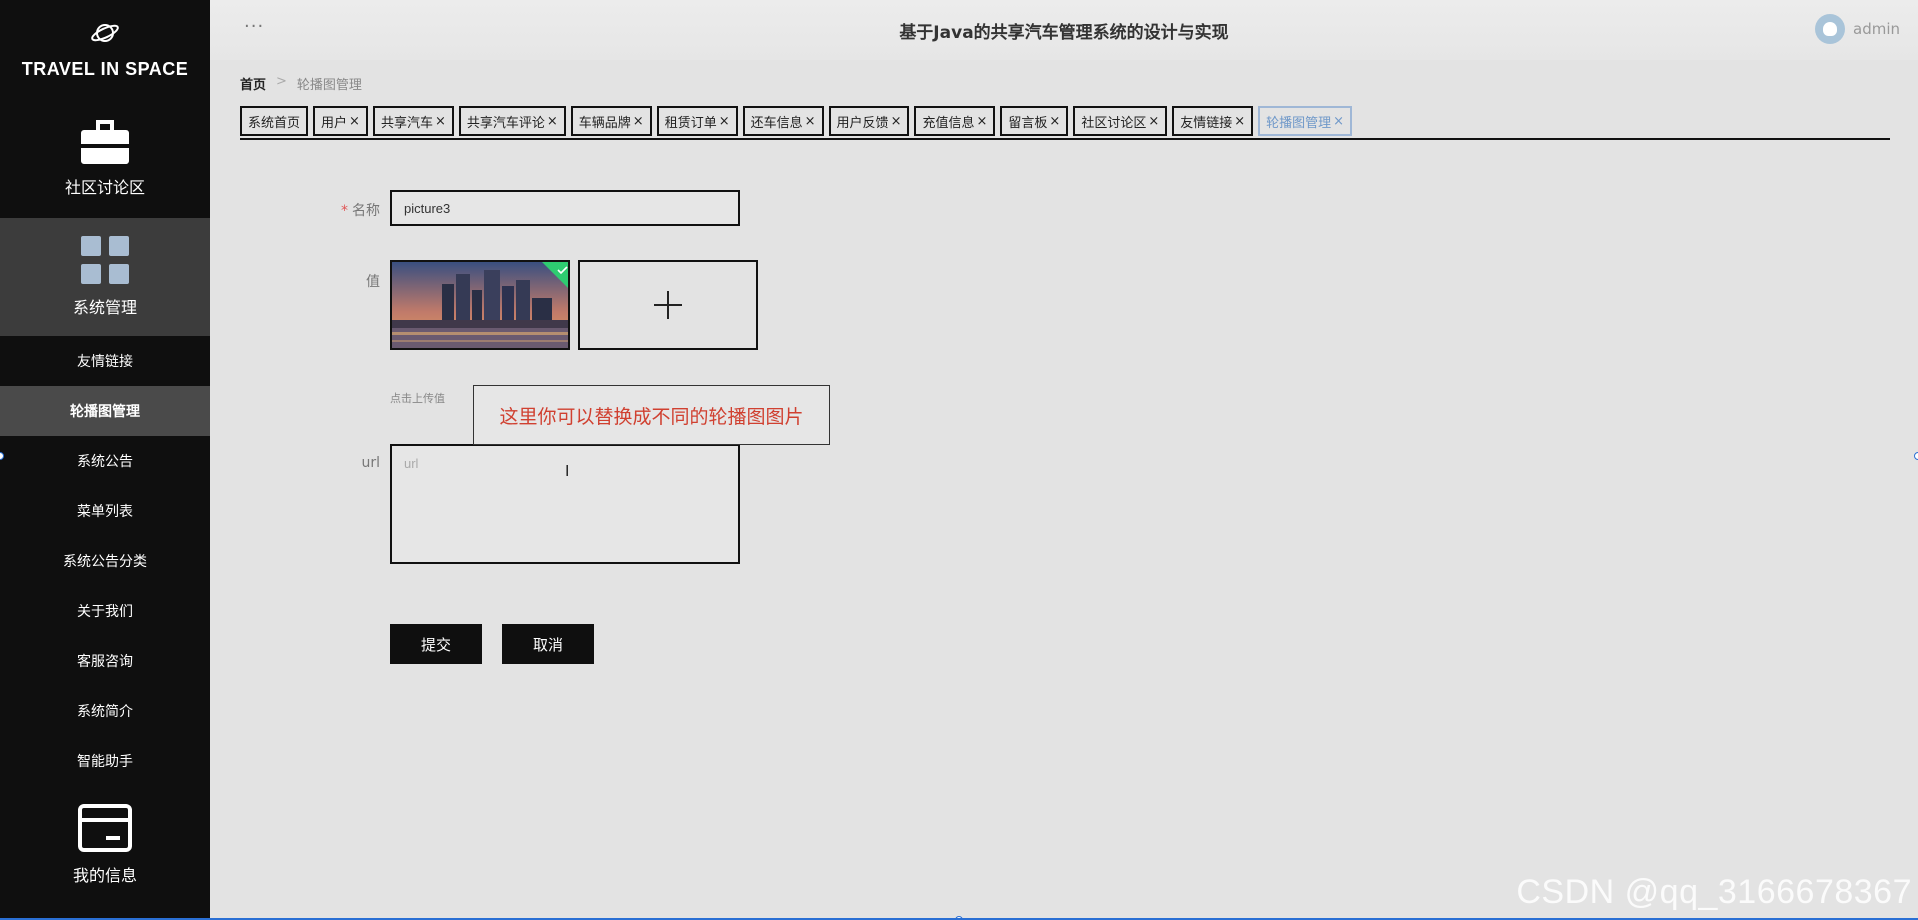 Image resolution: width=1918 pixels, height=920 pixels. What do you see at coordinates (370, 463) in the screenshot?
I see `url-label: url` at bounding box center [370, 463].